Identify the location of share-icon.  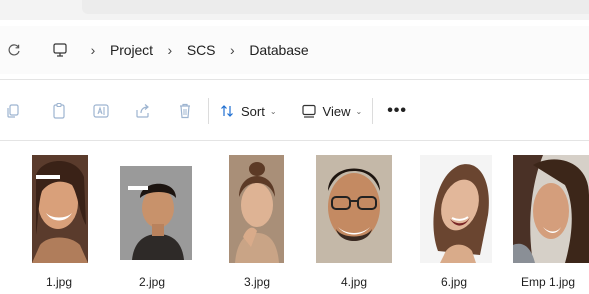
(143, 111).